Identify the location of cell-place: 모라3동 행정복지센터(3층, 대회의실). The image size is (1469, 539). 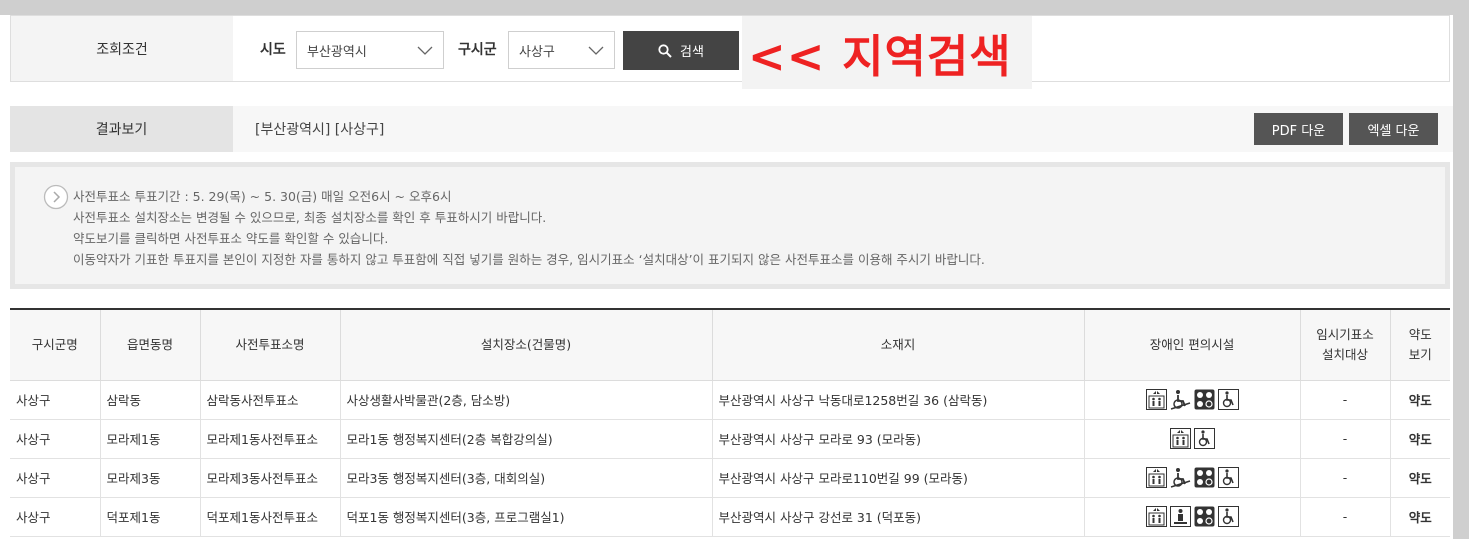
(526, 478).